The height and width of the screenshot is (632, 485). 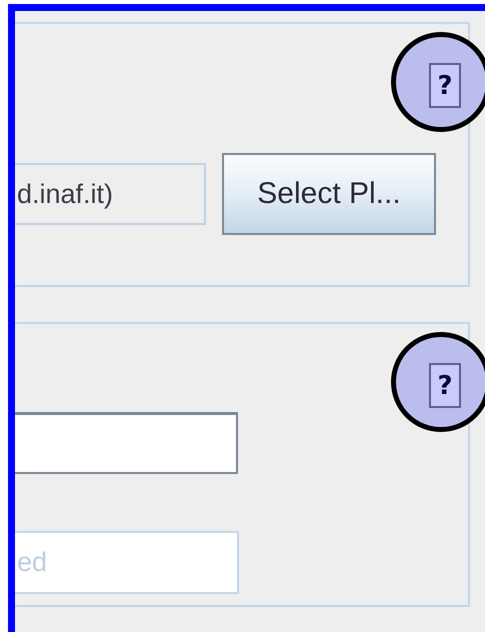 What do you see at coordinates (110, 194) in the screenshot?
I see `text-field: d.inaf.it)` at bounding box center [110, 194].